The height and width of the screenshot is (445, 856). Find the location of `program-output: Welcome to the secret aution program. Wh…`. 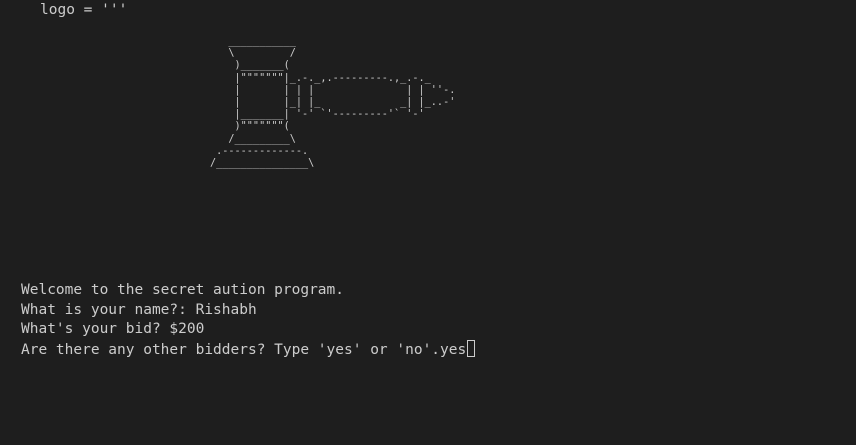

program-output: Welcome to the secret aution program. Wh… is located at coordinates (248, 320).